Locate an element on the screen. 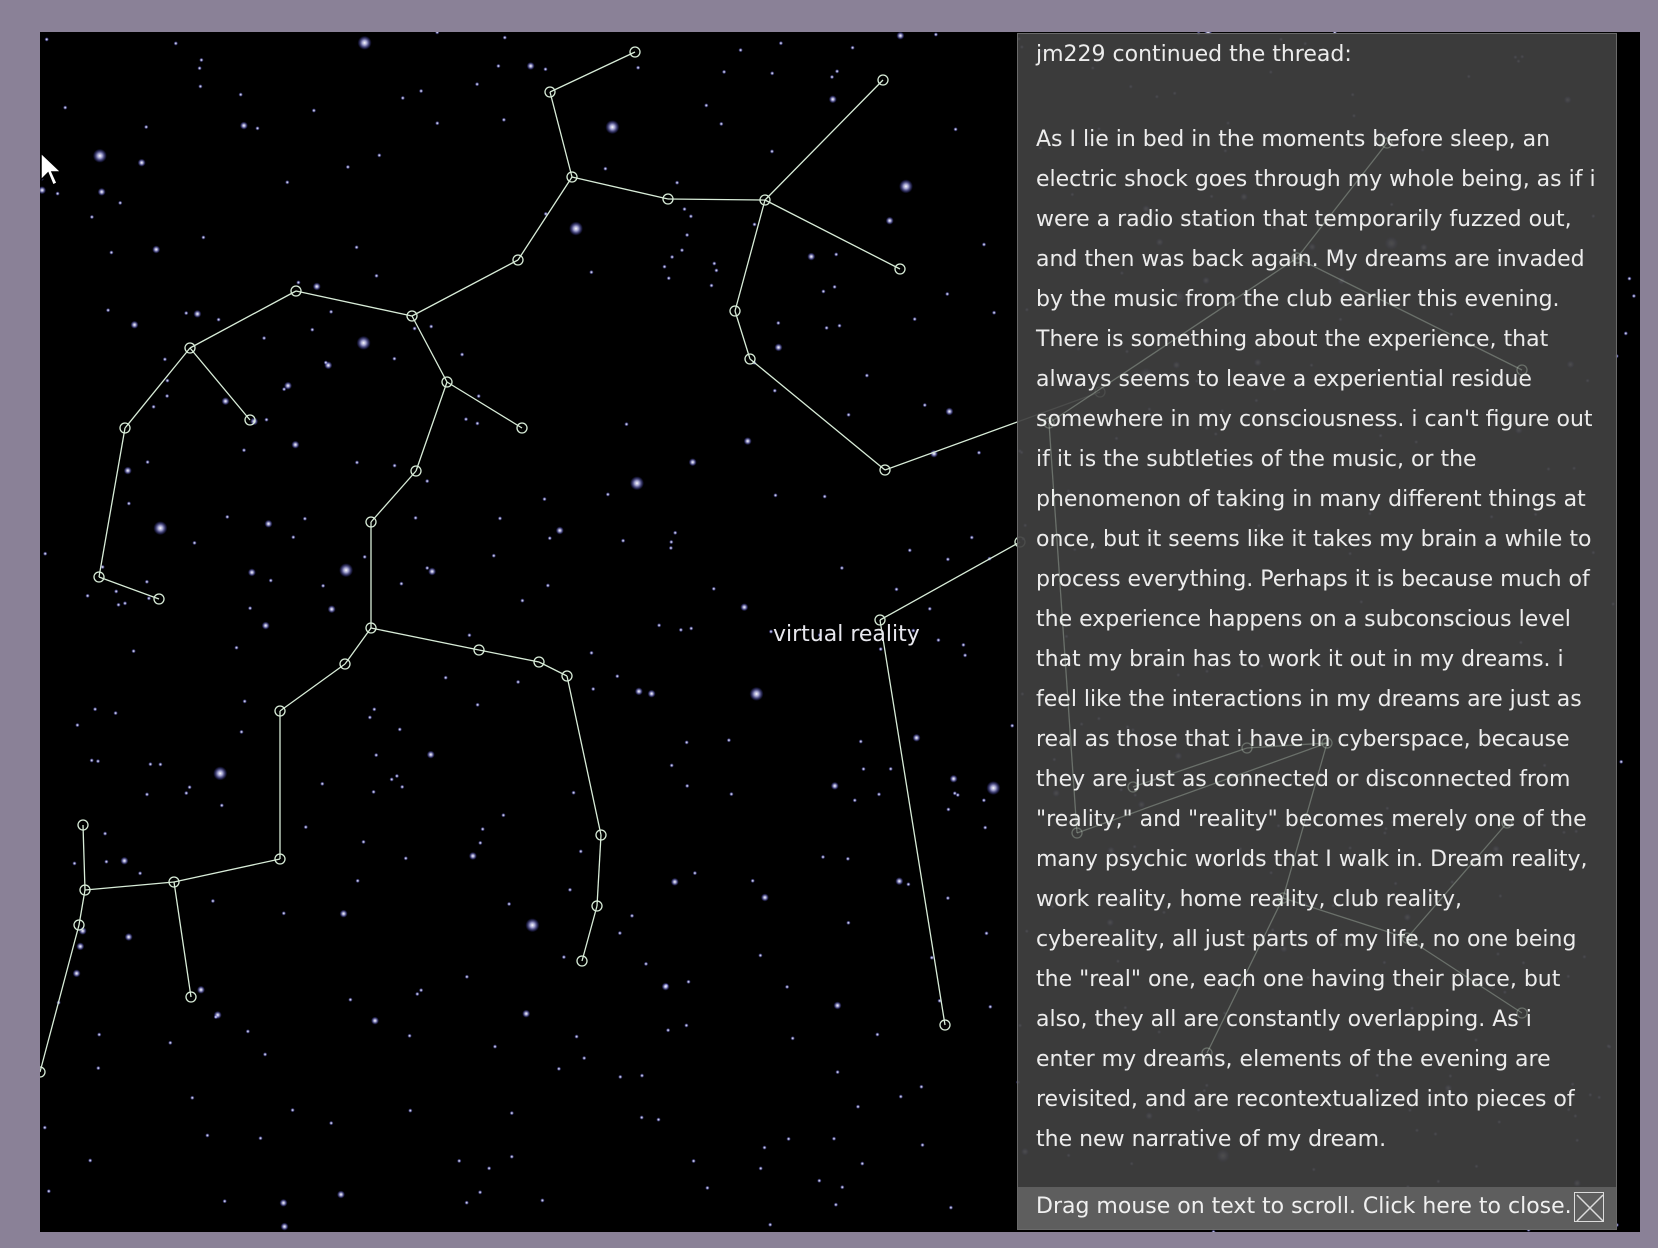  arrow-cursor-icon is located at coordinates (51, 169).